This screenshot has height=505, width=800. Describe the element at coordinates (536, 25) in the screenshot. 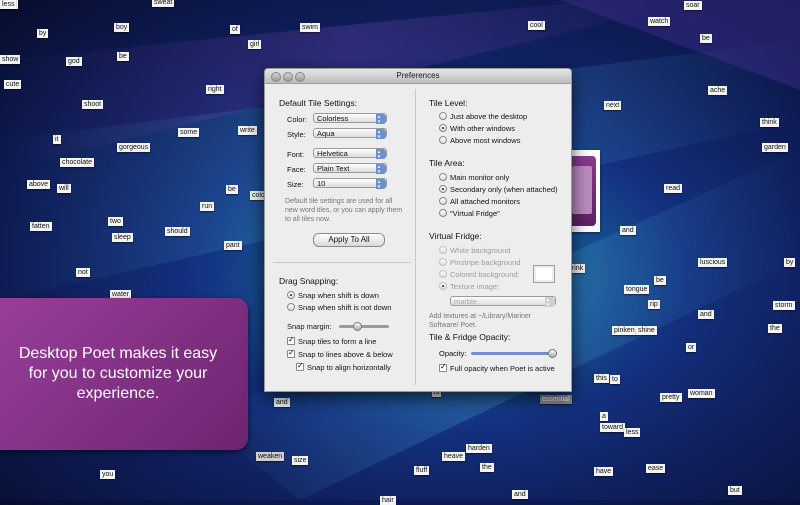

I see `word-tile: cool` at that location.